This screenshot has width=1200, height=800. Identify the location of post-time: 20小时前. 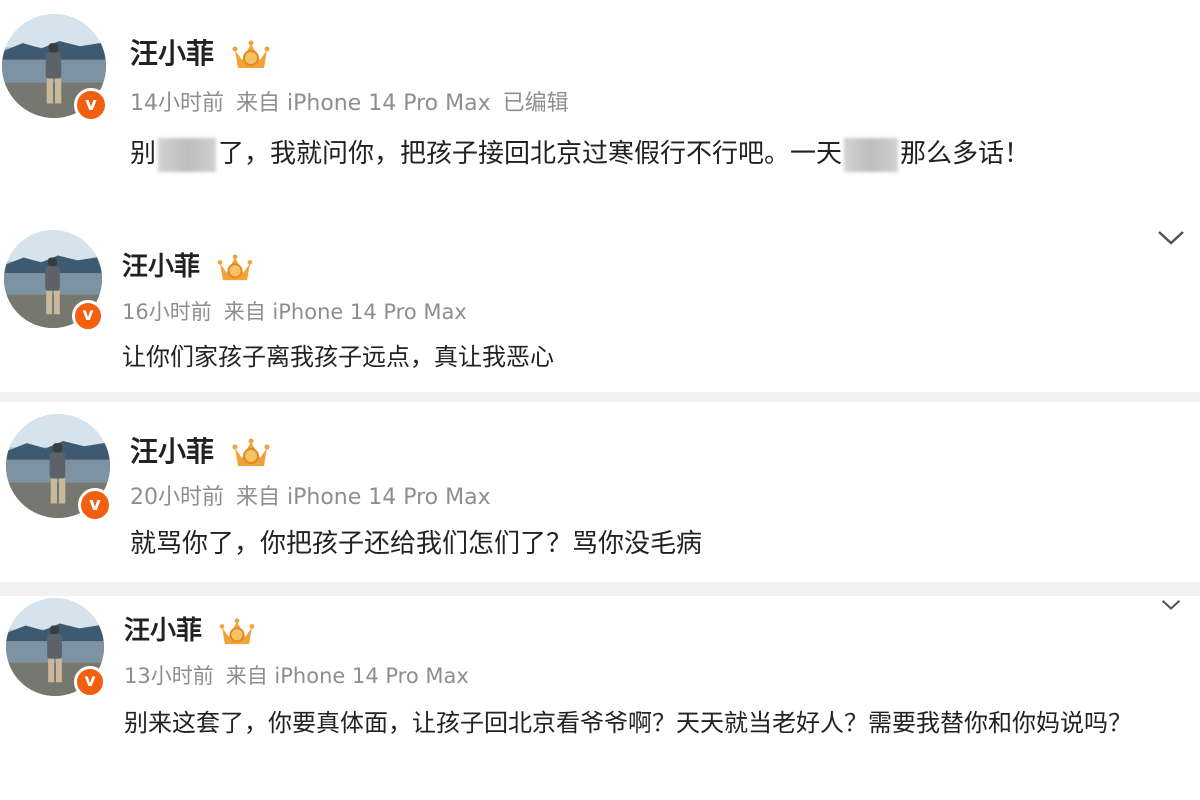
(177, 497).